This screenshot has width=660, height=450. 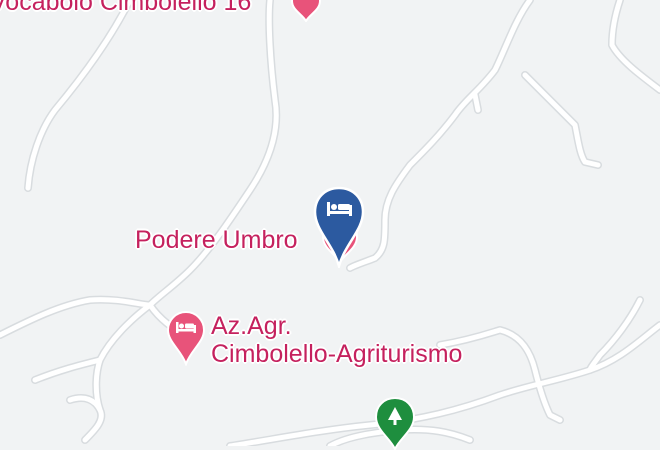 What do you see at coordinates (395, 423) in the screenshot?
I see `park-pin-icon` at bounding box center [395, 423].